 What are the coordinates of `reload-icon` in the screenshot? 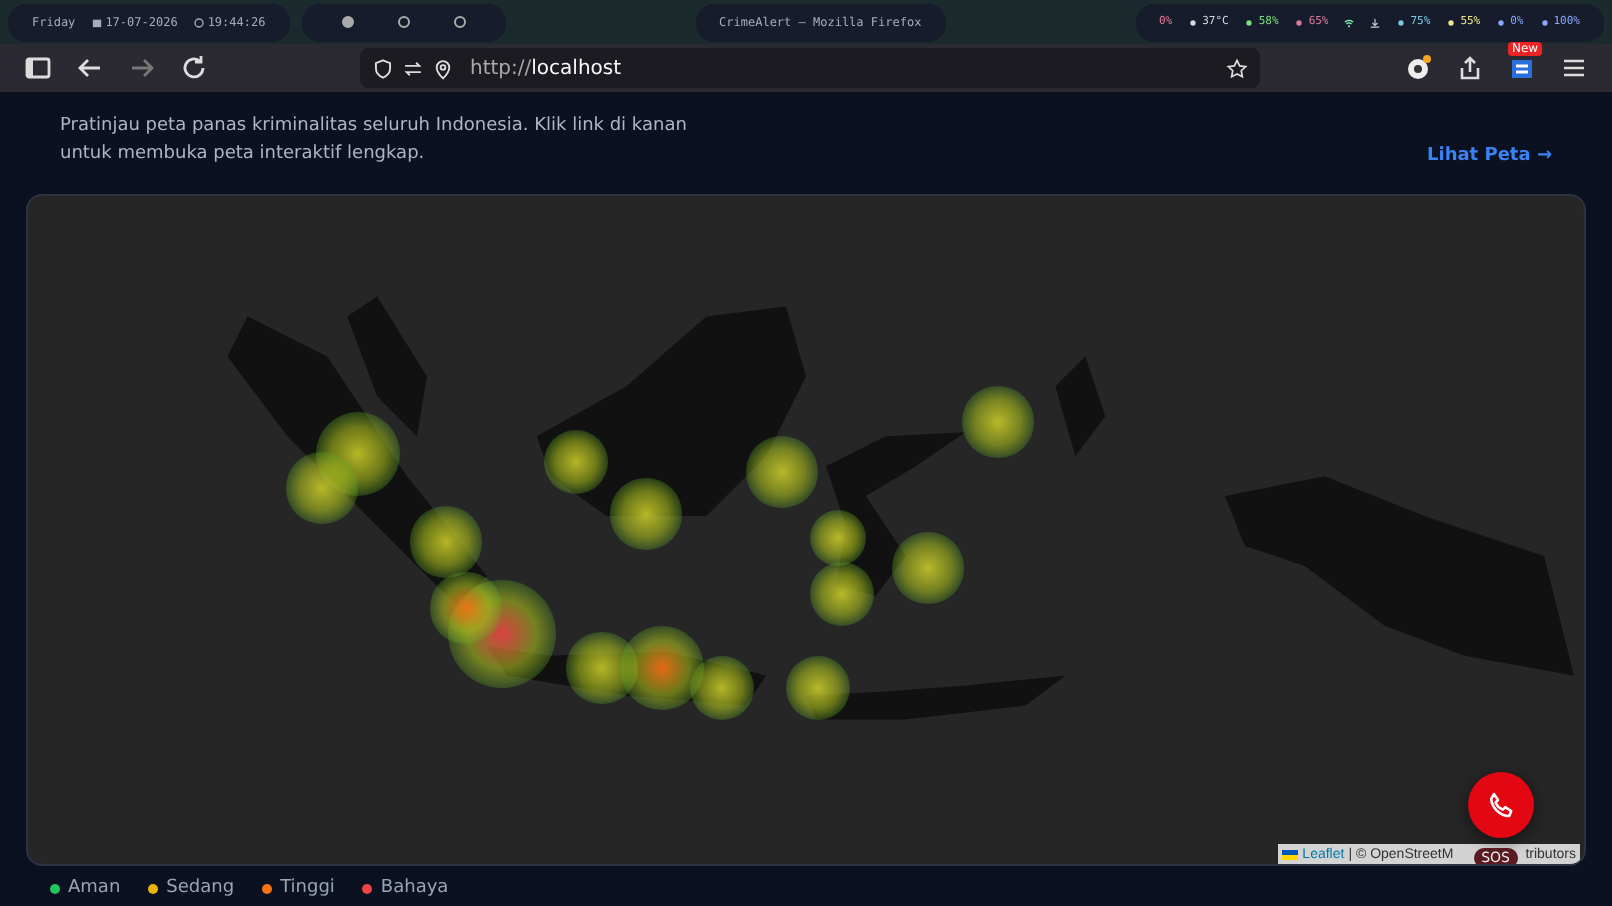 It's located at (194, 68).